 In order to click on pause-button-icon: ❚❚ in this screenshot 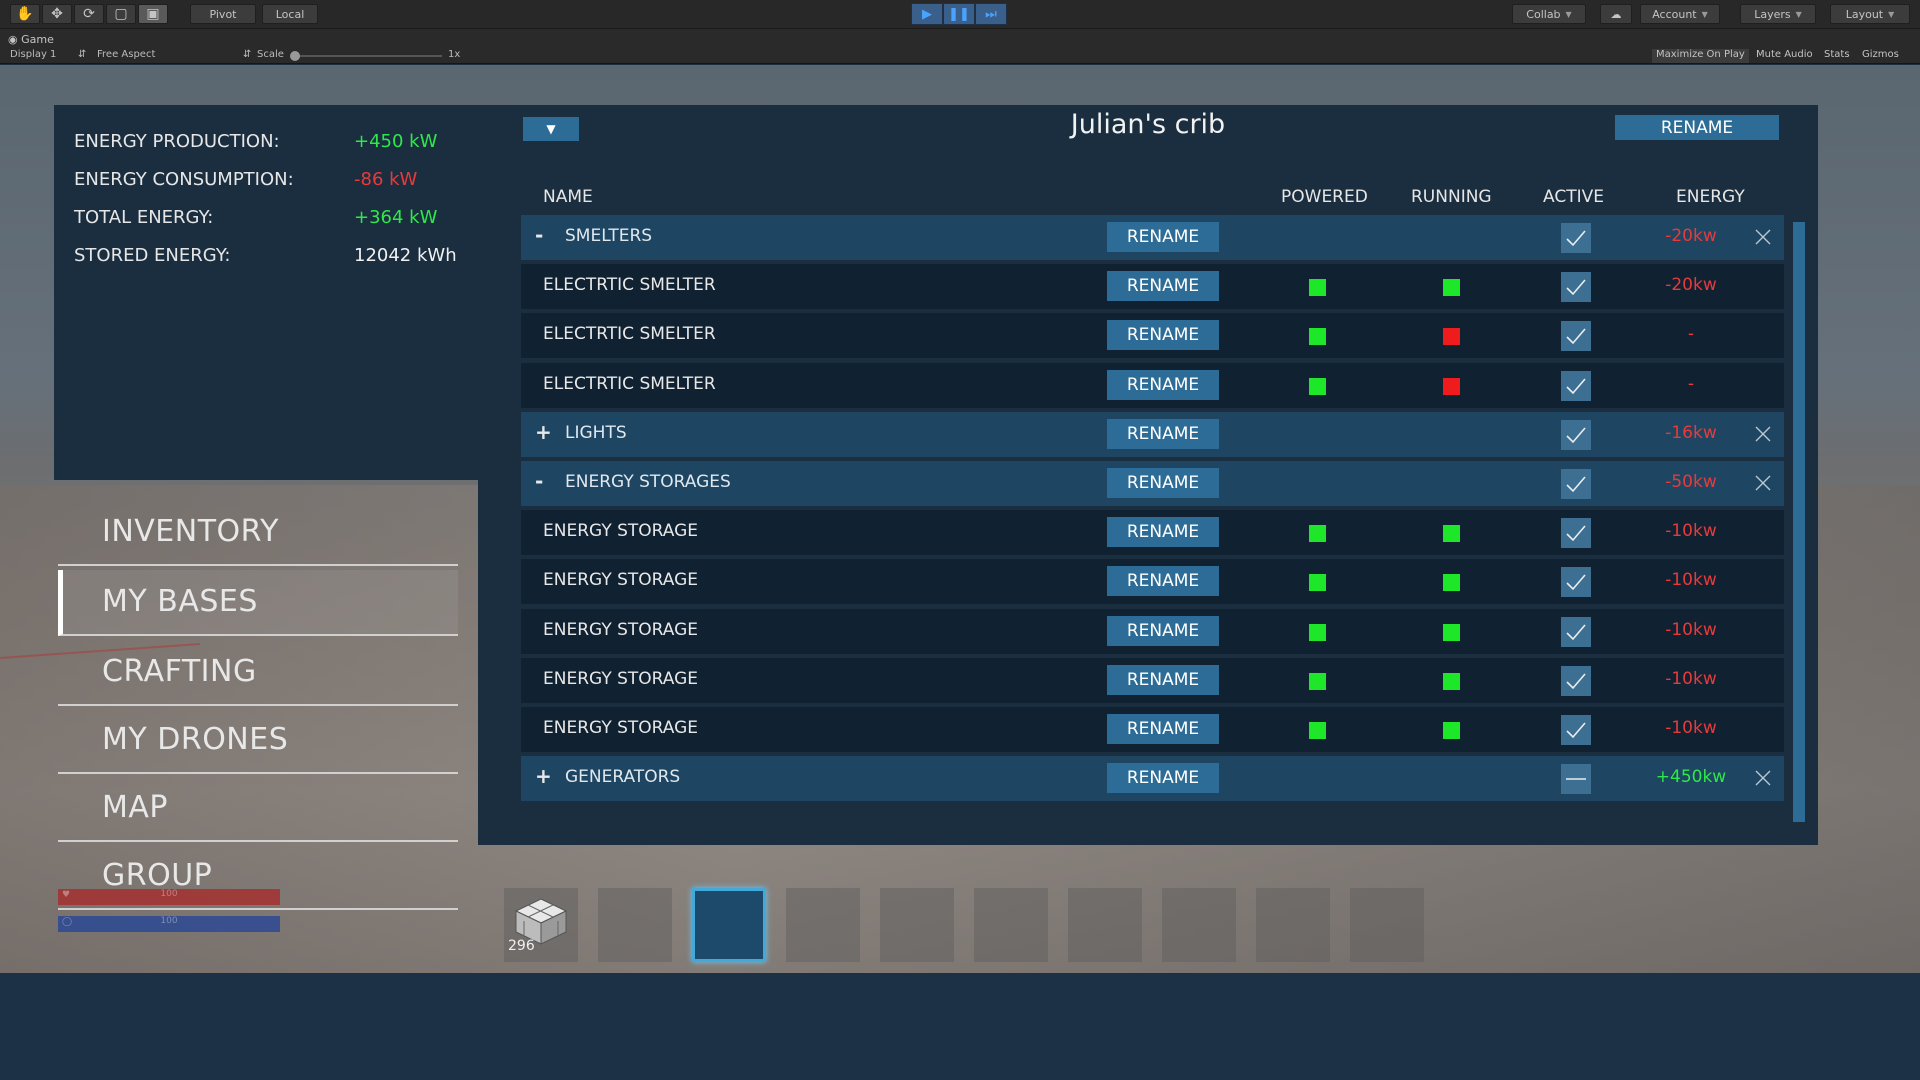, I will do `click(959, 14)`.